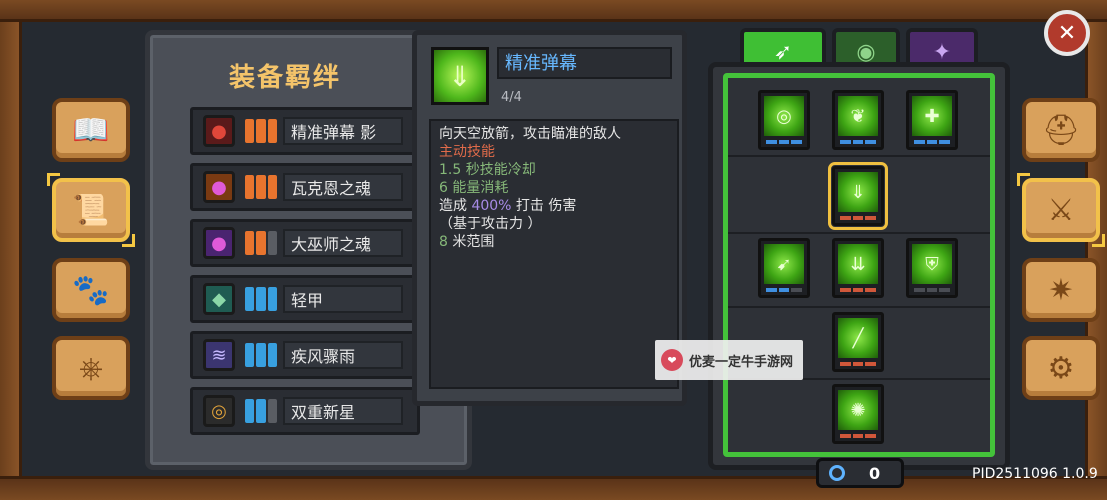  I want to click on armor-icon: ◆, so click(219, 299).